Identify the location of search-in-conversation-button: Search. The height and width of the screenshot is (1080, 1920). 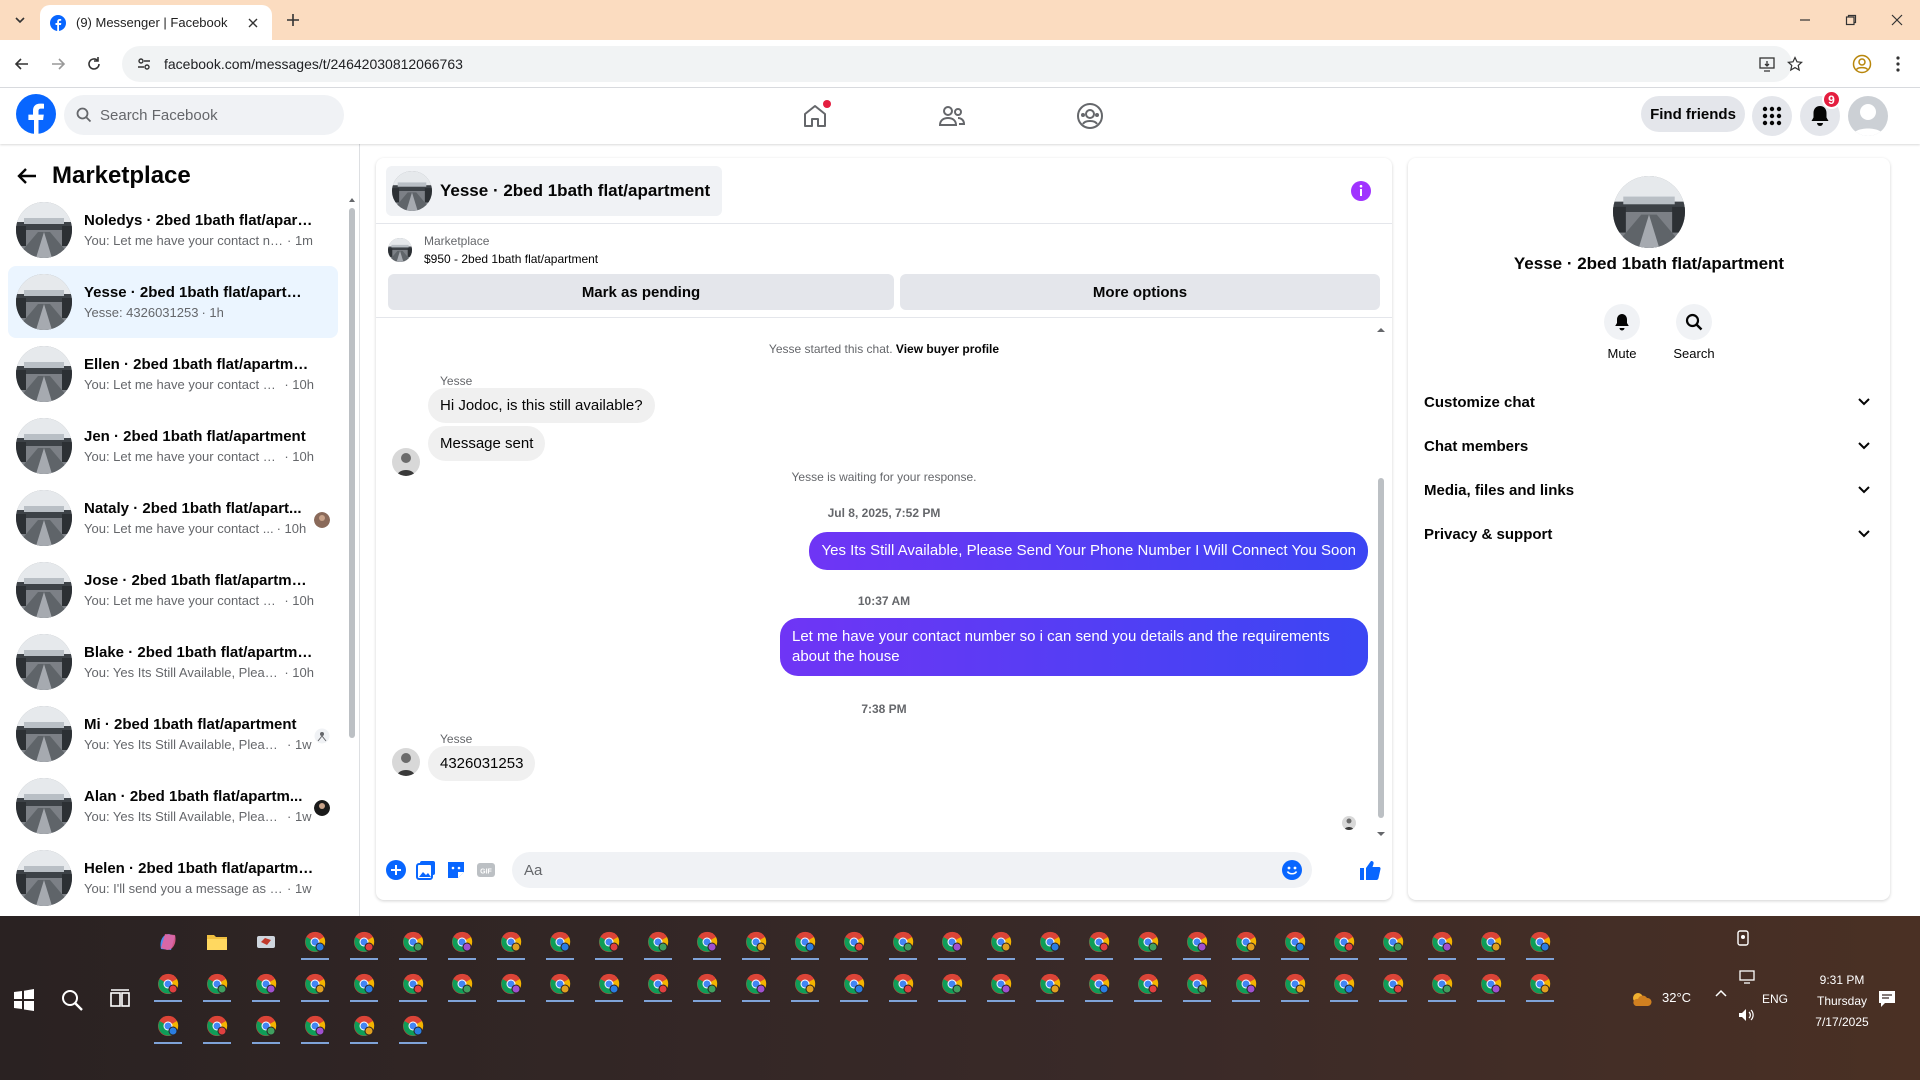
(1694, 332).